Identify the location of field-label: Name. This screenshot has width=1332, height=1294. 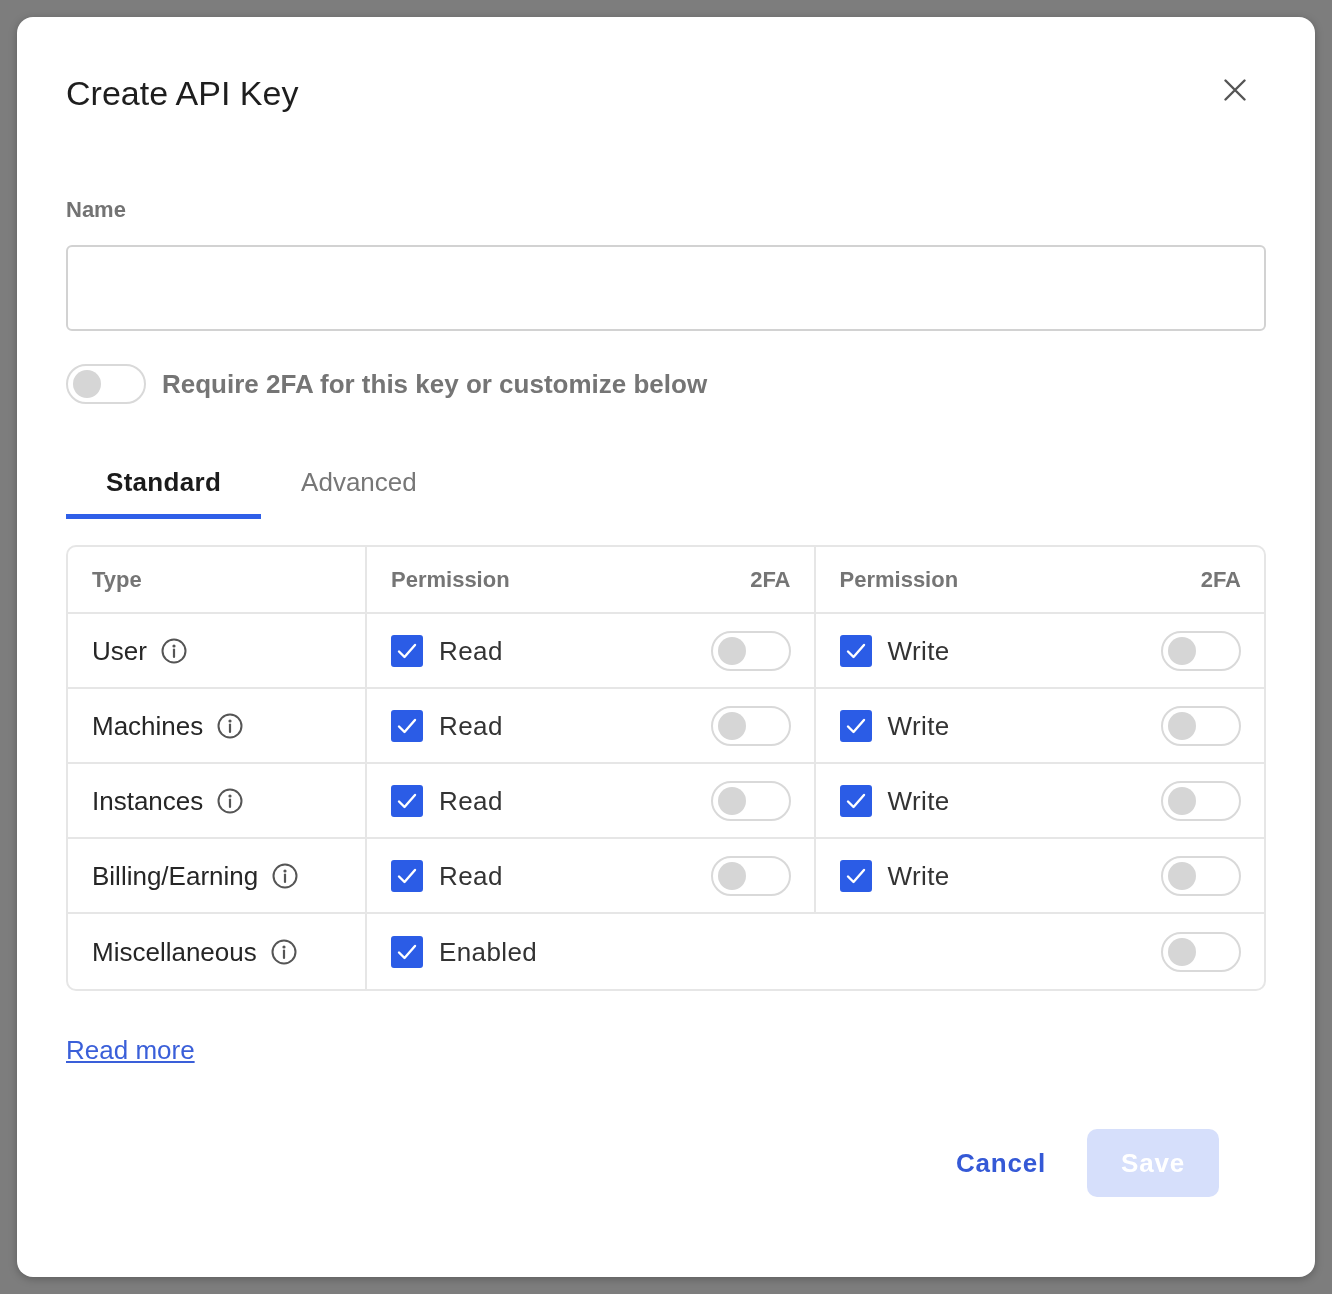
(96, 210).